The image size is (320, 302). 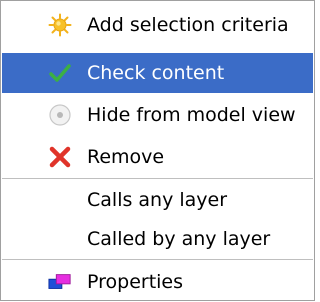 I want to click on menu-item-properties: Properties, so click(x=157, y=282).